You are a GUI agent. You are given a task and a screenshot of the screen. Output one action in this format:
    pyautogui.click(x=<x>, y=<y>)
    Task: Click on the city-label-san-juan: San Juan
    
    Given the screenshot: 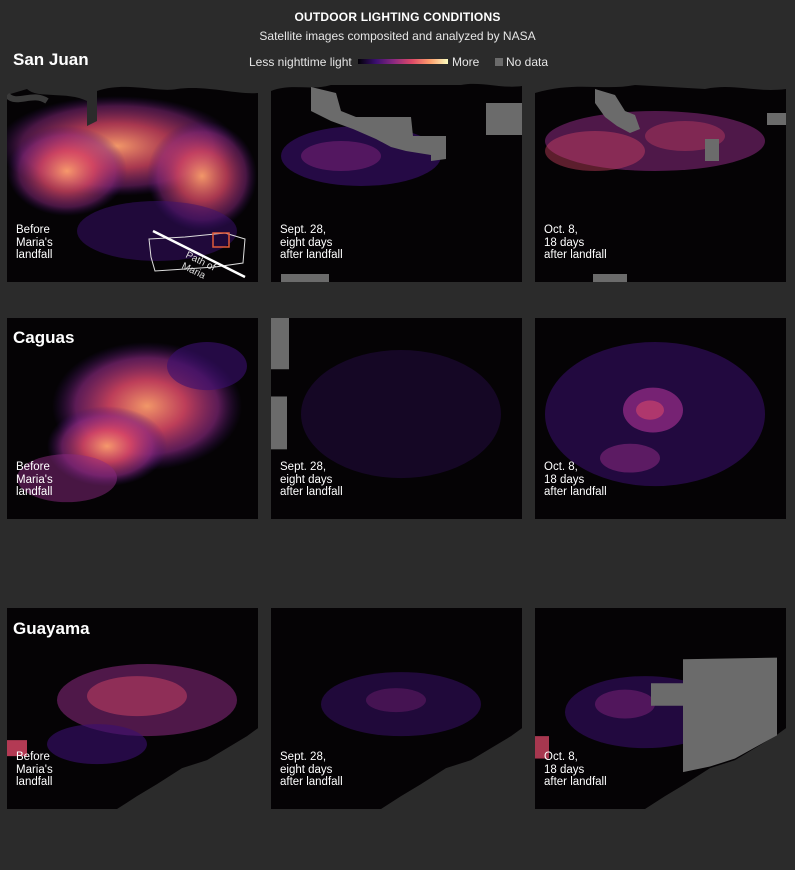 What is the action you would take?
    pyautogui.click(x=51, y=59)
    